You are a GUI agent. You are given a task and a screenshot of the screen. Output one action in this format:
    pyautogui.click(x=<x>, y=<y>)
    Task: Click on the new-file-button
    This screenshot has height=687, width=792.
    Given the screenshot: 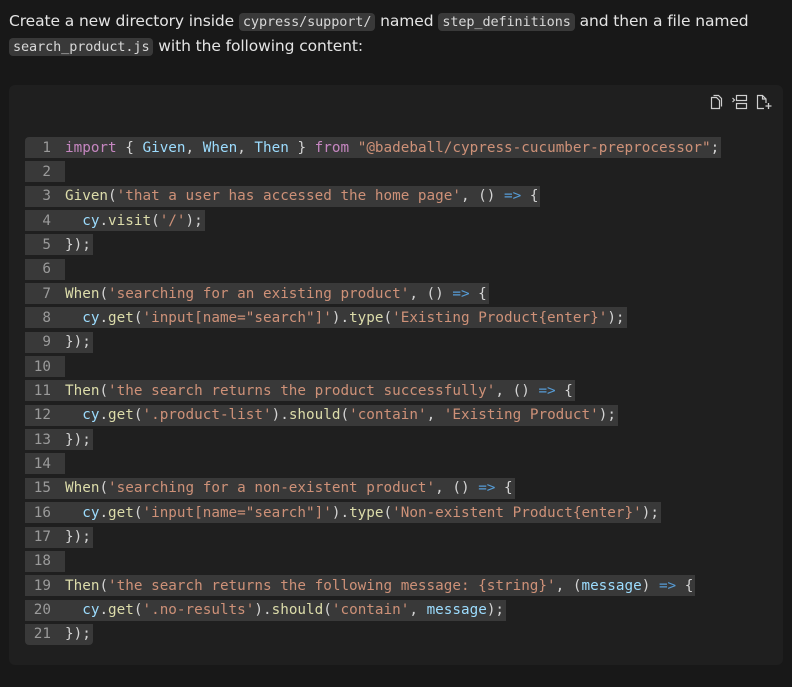 What is the action you would take?
    pyautogui.click(x=764, y=102)
    